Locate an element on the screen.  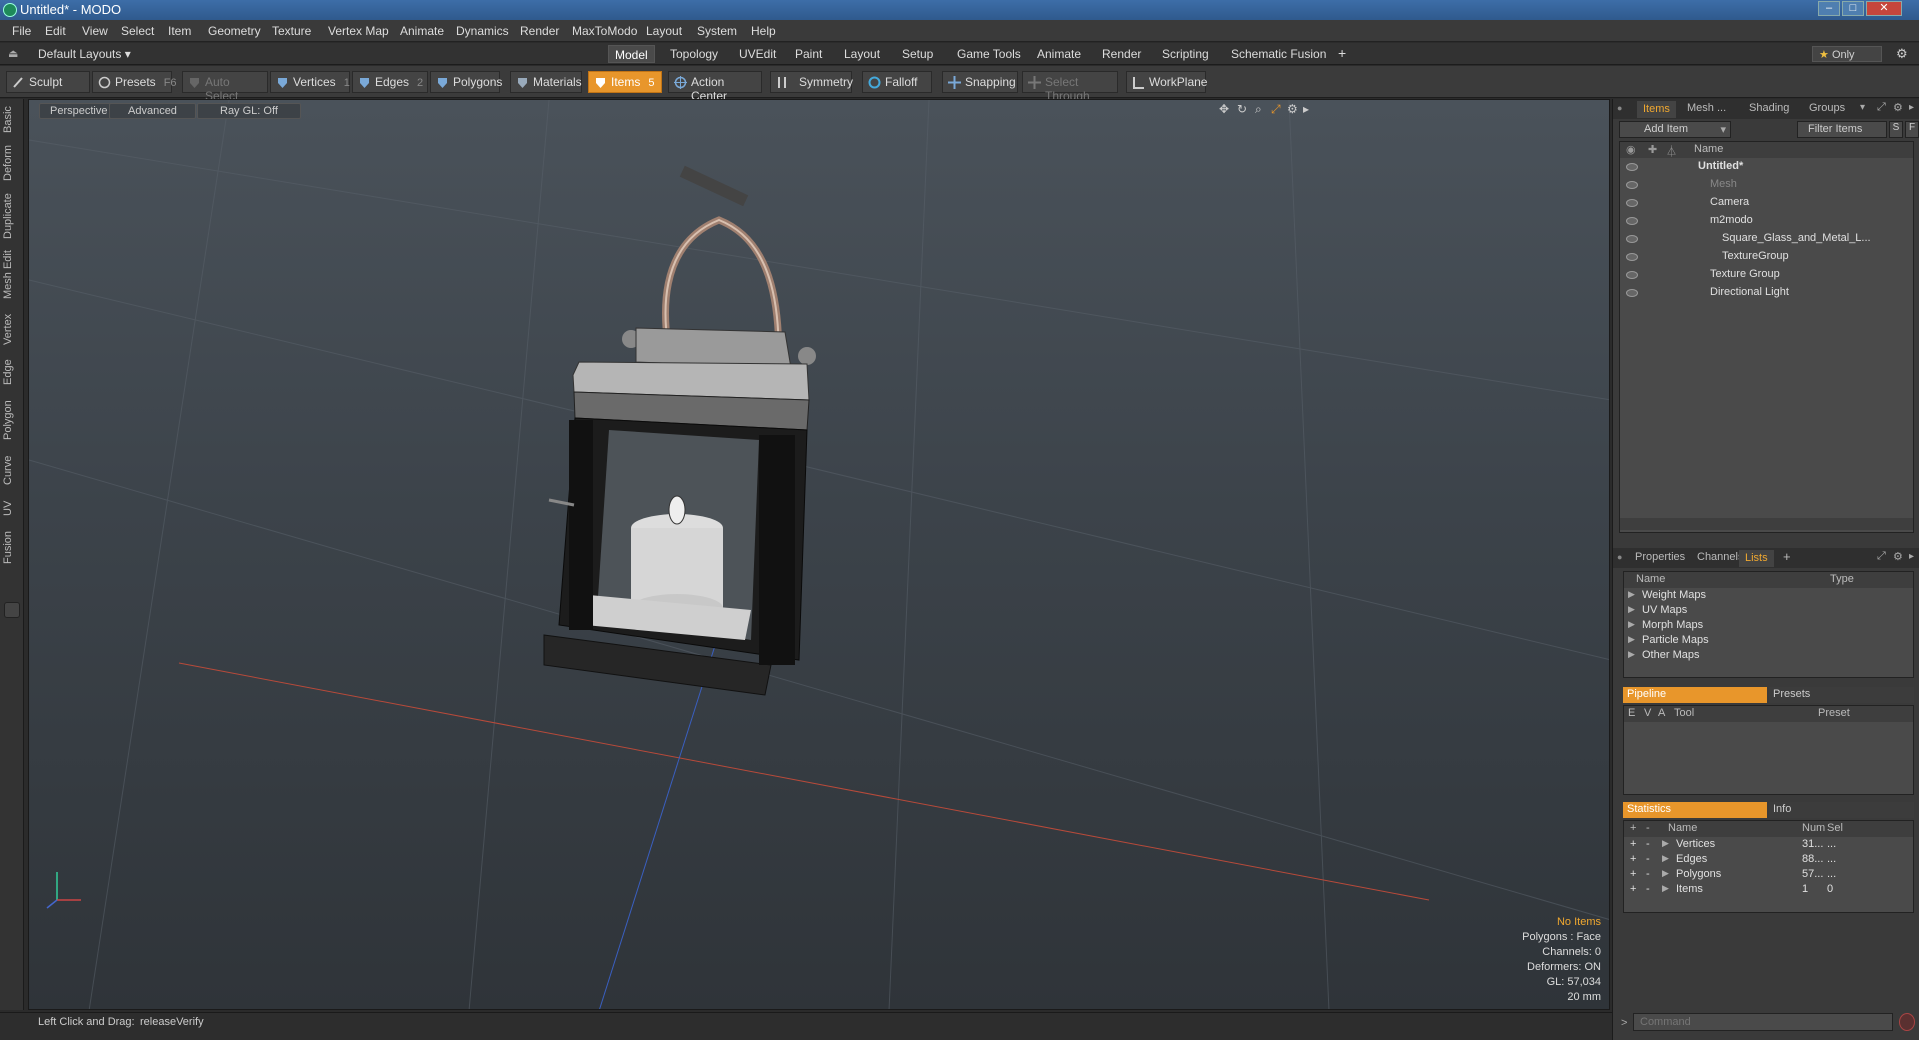
palette-toggle-button is located at coordinates (12, 610).